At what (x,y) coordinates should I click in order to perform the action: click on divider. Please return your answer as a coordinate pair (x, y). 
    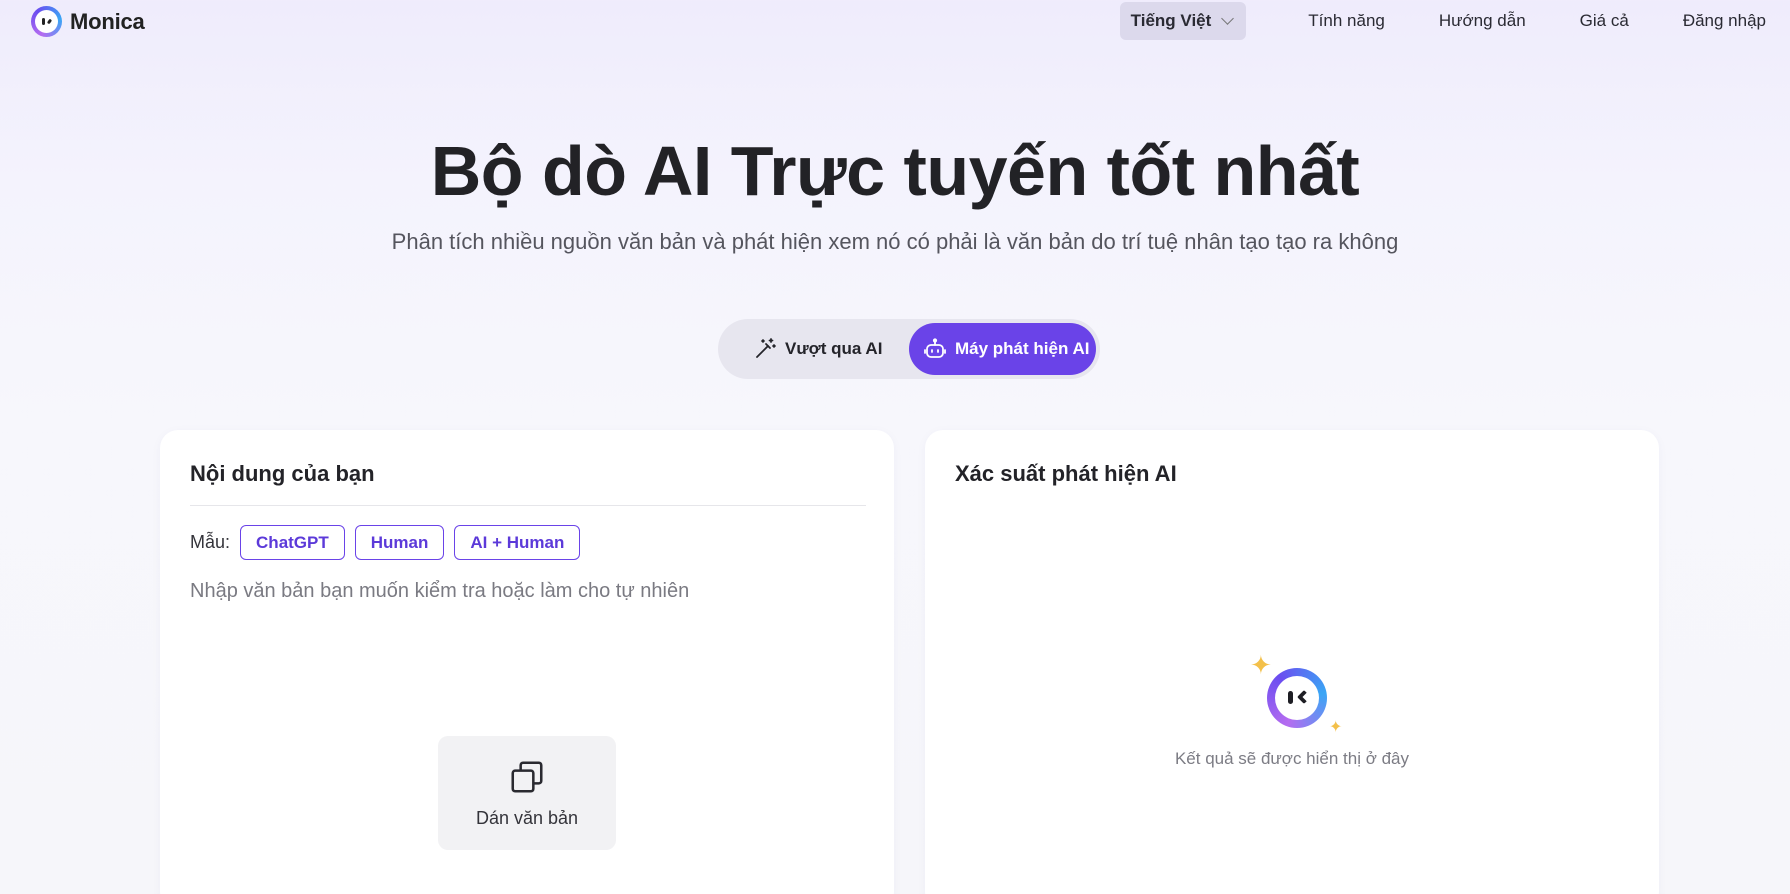
    Looking at the image, I should click on (528, 505).